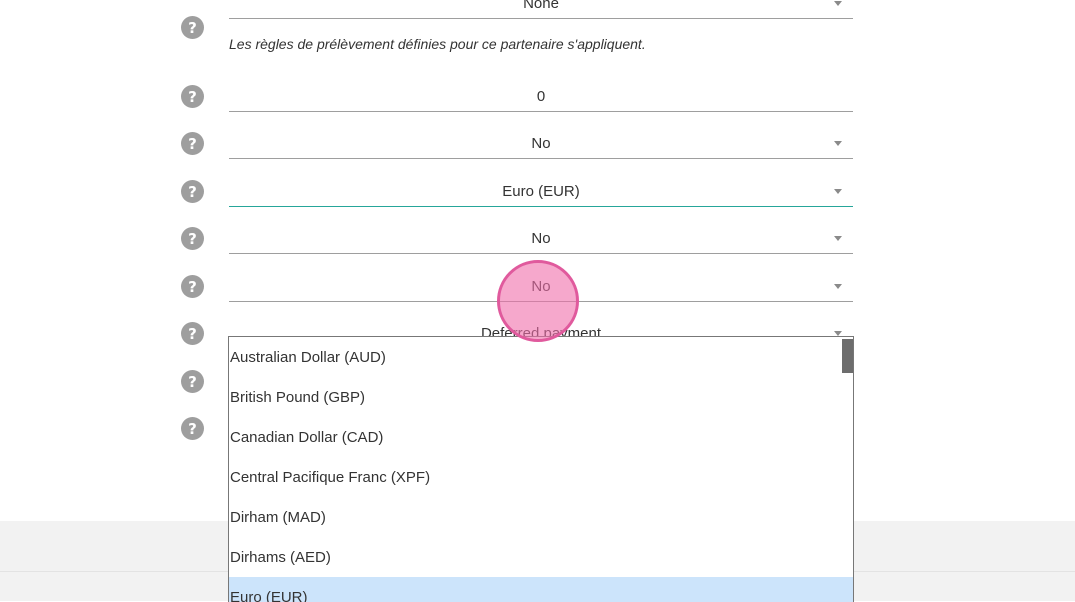 The image size is (1075, 602). What do you see at coordinates (541, 557) in the screenshot?
I see `dropdown-option: Dirhams (AED)` at bounding box center [541, 557].